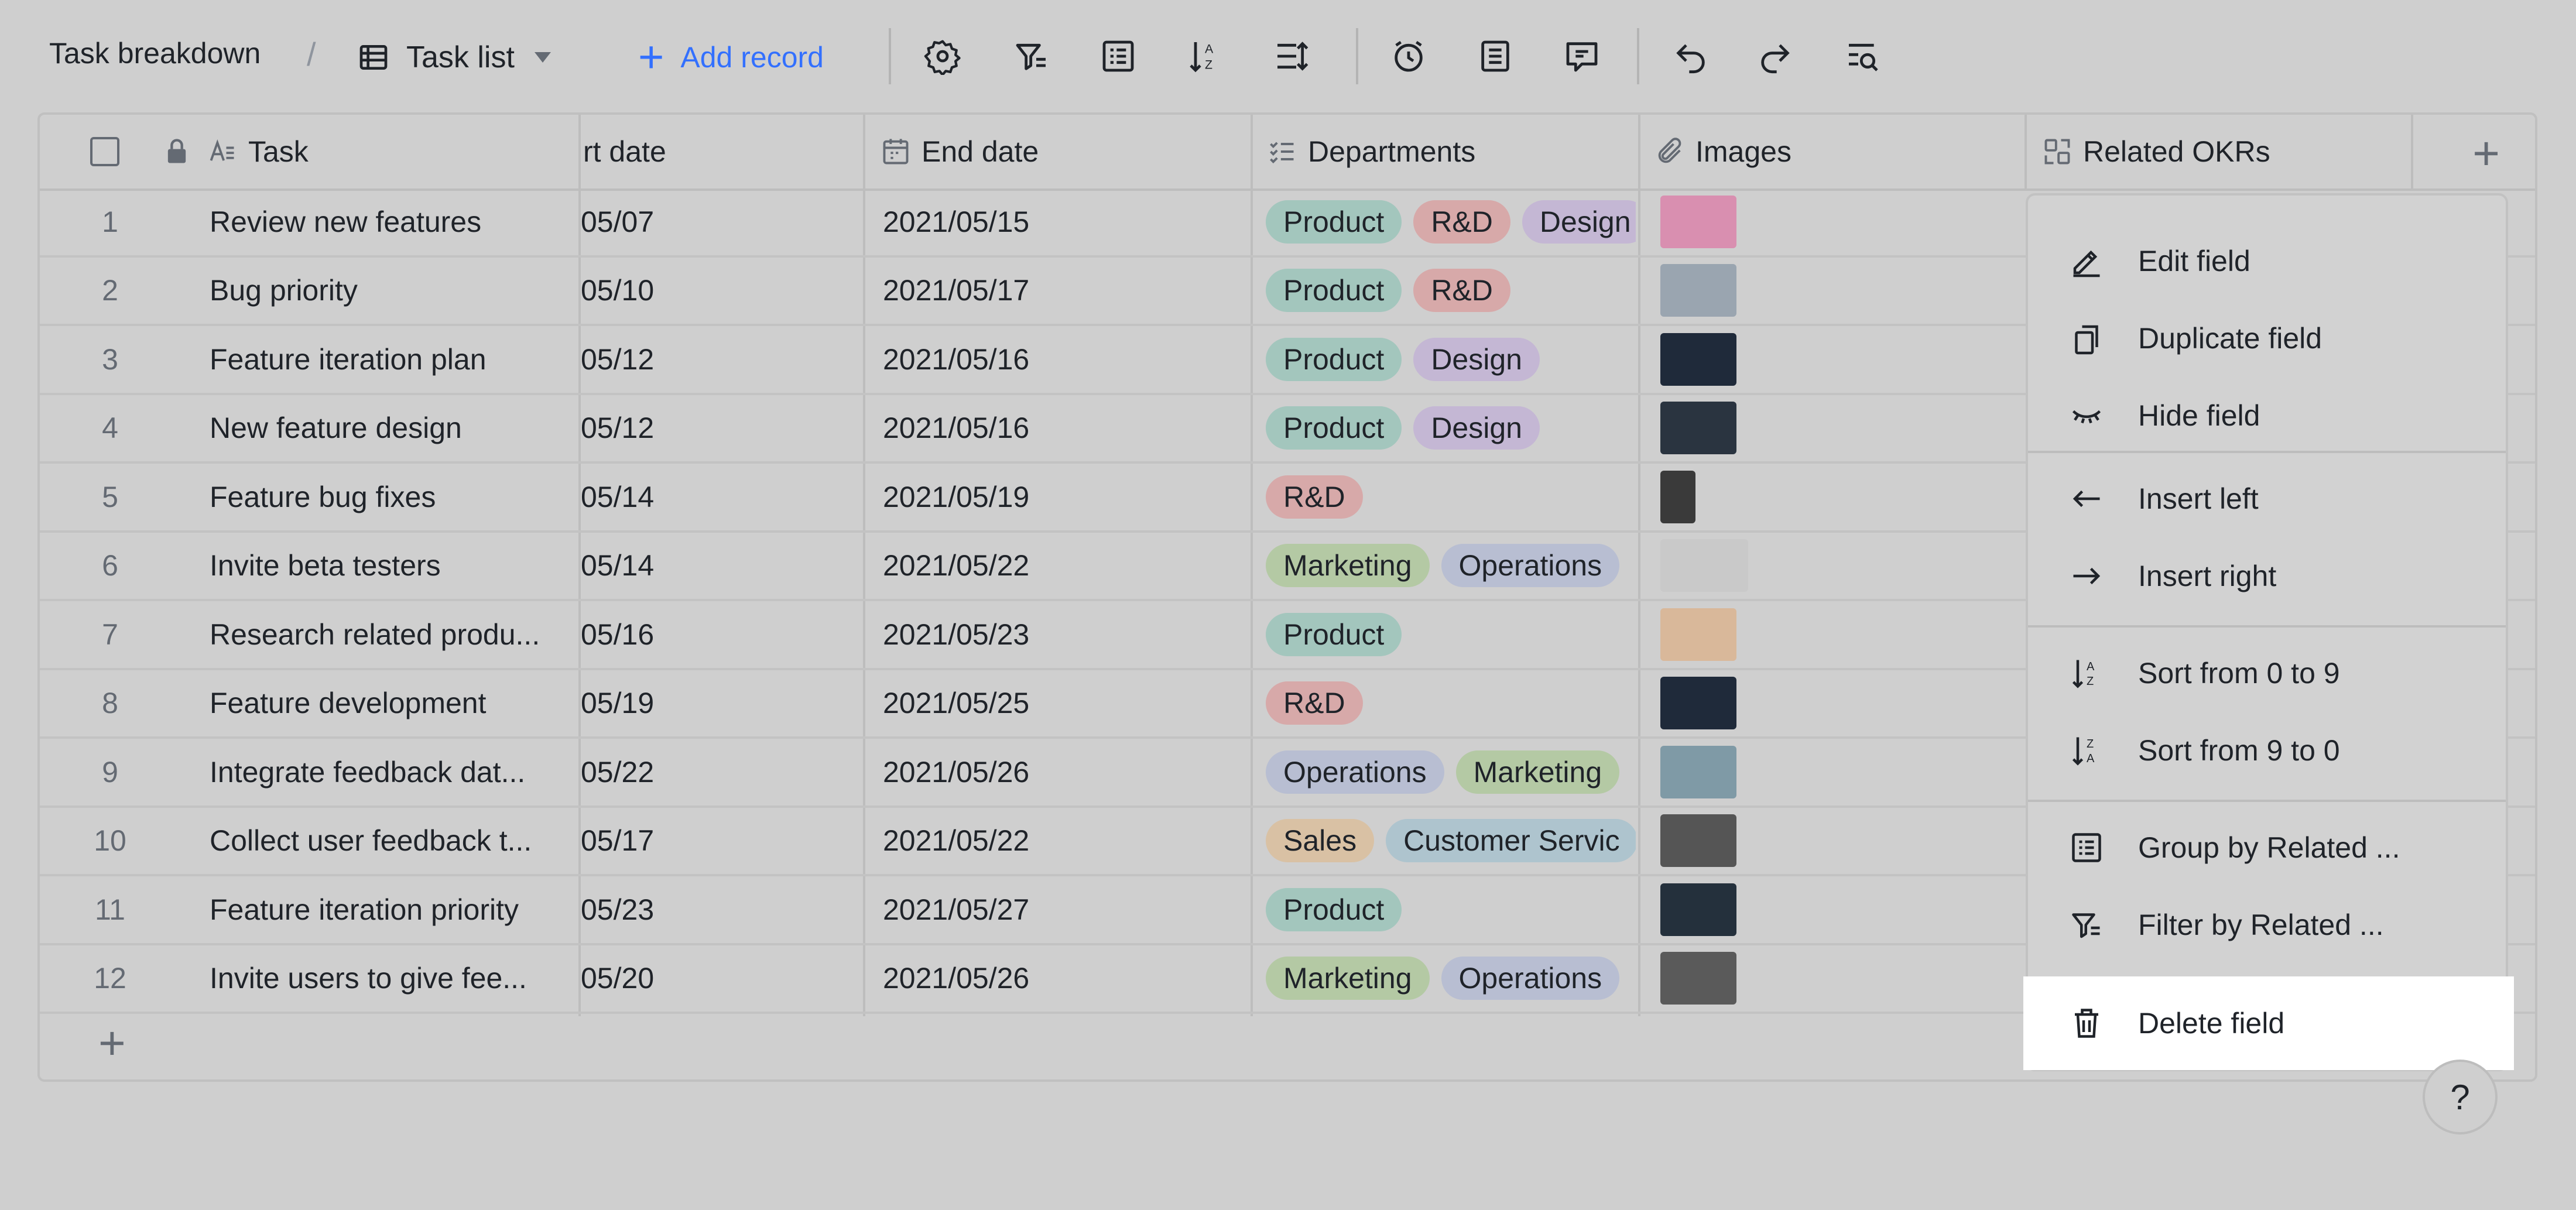 Image resolution: width=2576 pixels, height=1210 pixels. I want to click on add-row-button: +, so click(112, 1043).